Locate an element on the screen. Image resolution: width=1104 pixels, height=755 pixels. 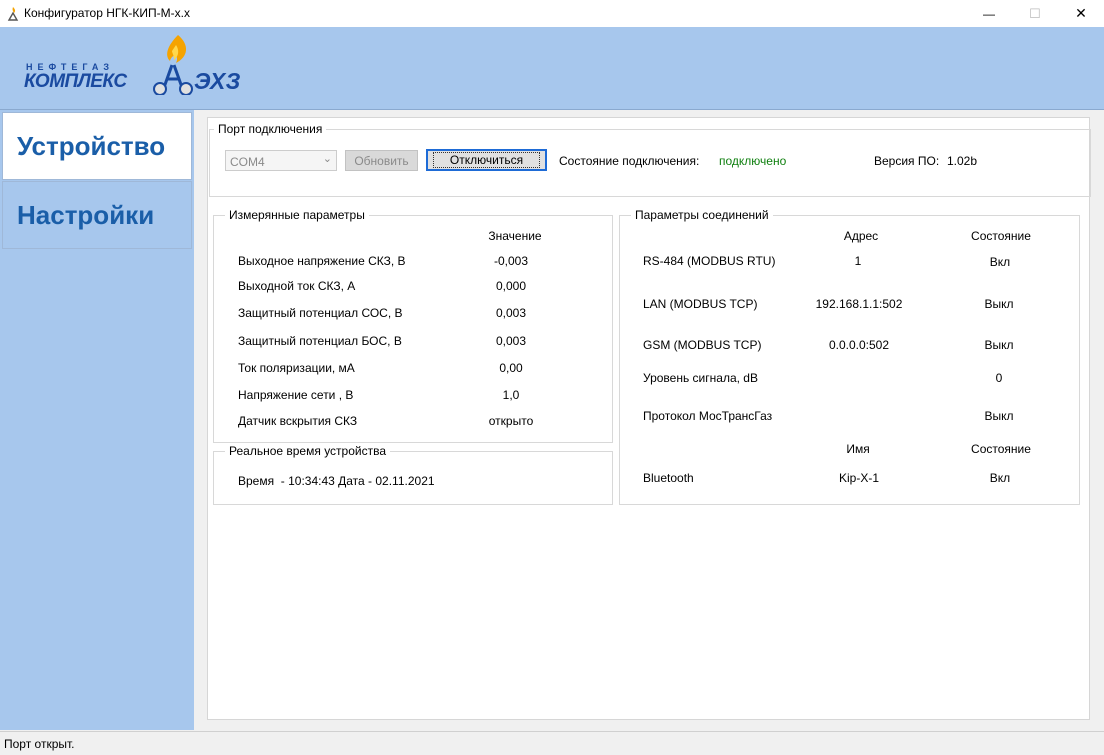
disconnect-button: Отключиться is located at coordinates (486, 160).